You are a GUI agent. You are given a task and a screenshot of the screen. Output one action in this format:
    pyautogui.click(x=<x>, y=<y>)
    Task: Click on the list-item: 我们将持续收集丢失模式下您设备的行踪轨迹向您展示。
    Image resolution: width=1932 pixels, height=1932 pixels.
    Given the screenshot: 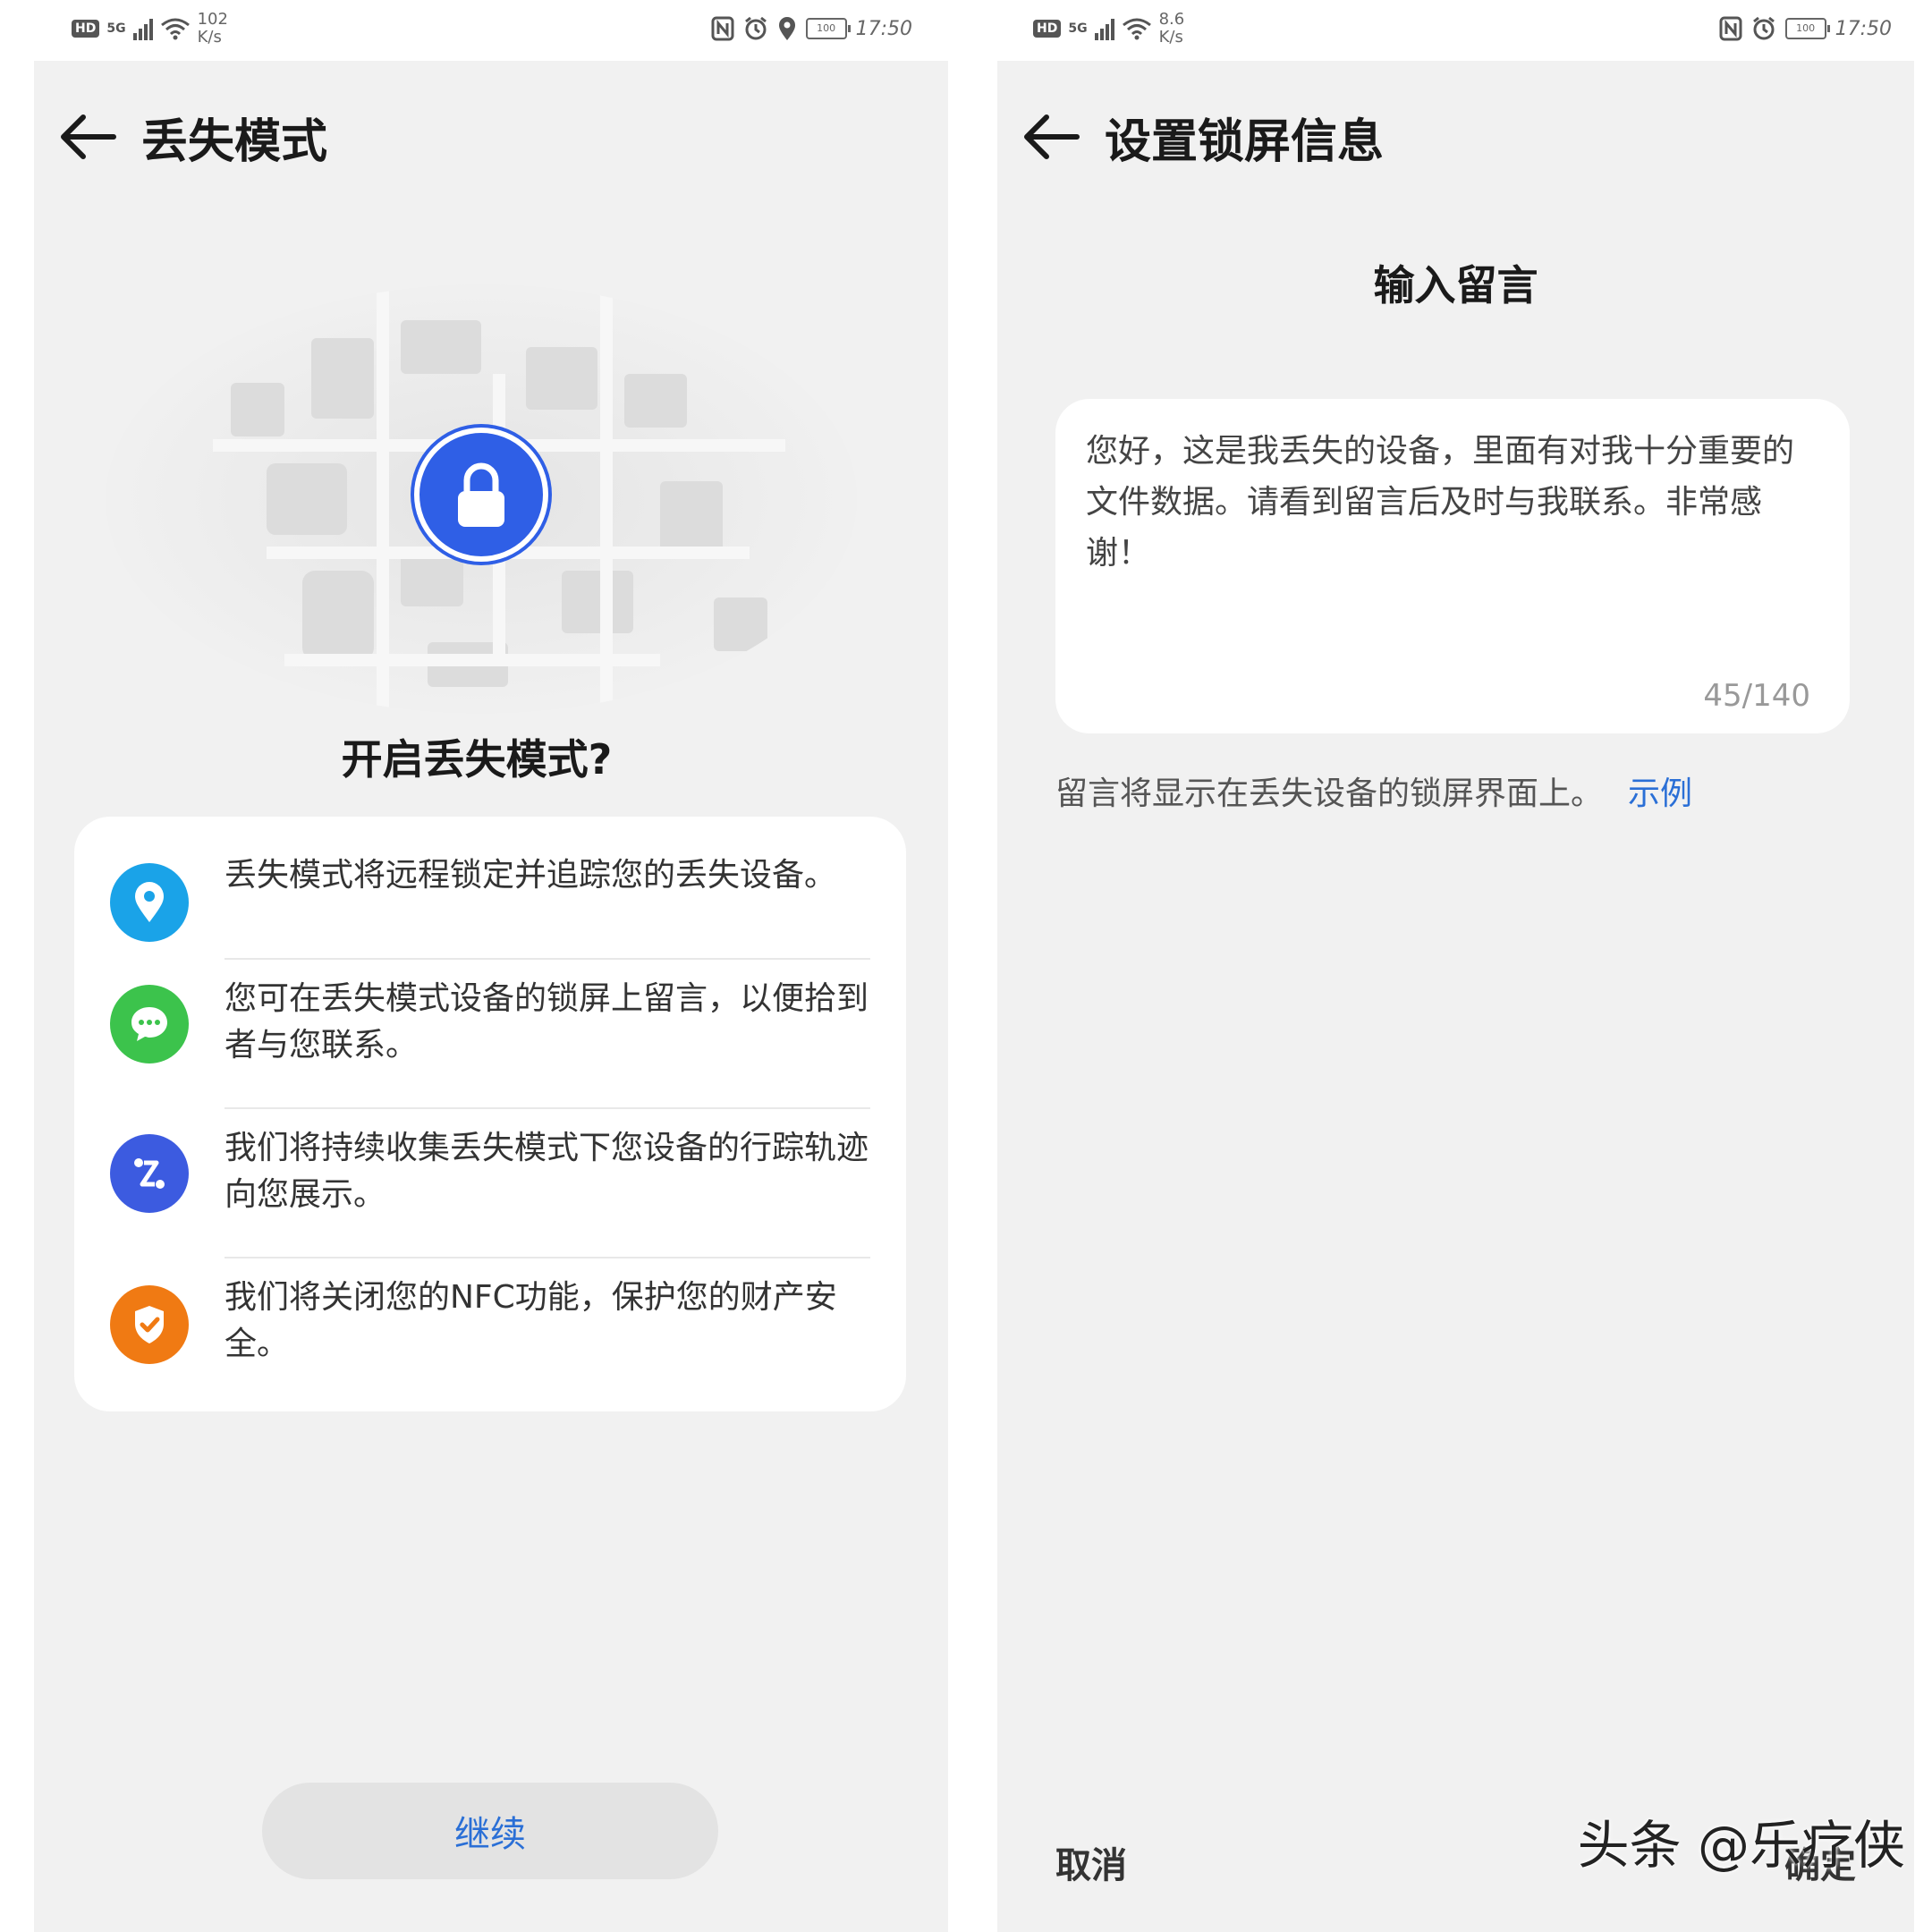 What is the action you would take?
    pyautogui.click(x=490, y=1171)
    